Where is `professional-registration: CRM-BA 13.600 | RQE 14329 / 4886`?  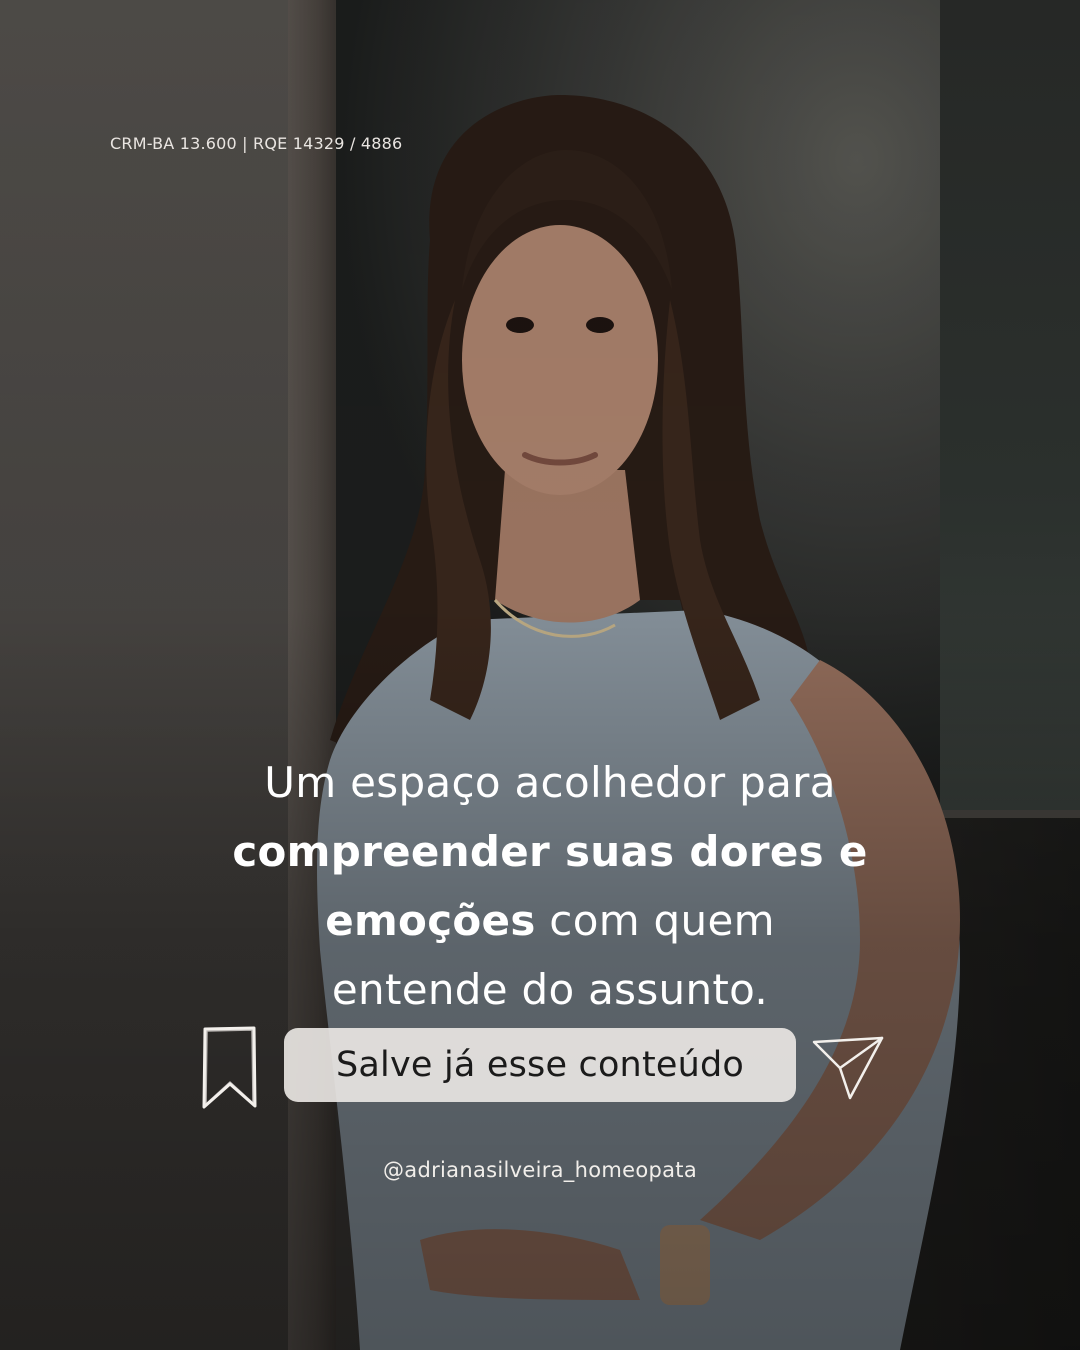
professional-registration: CRM-BA 13.600 | RQE 14329 / 4886 is located at coordinates (256, 143).